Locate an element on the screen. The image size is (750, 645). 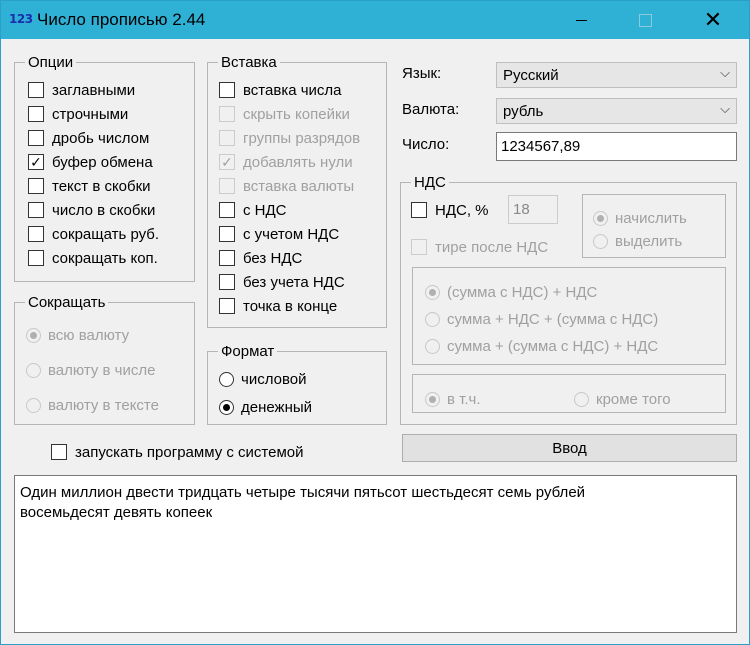
option-fraction-number: дробь числом is located at coordinates (88, 138).